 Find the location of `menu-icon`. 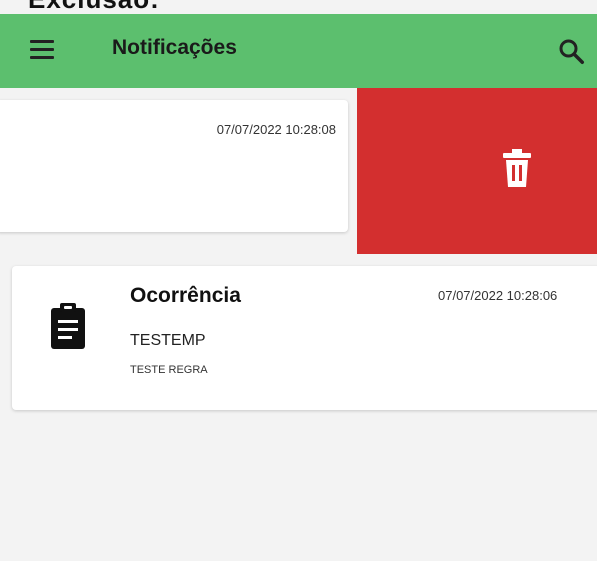

menu-icon is located at coordinates (42, 50).